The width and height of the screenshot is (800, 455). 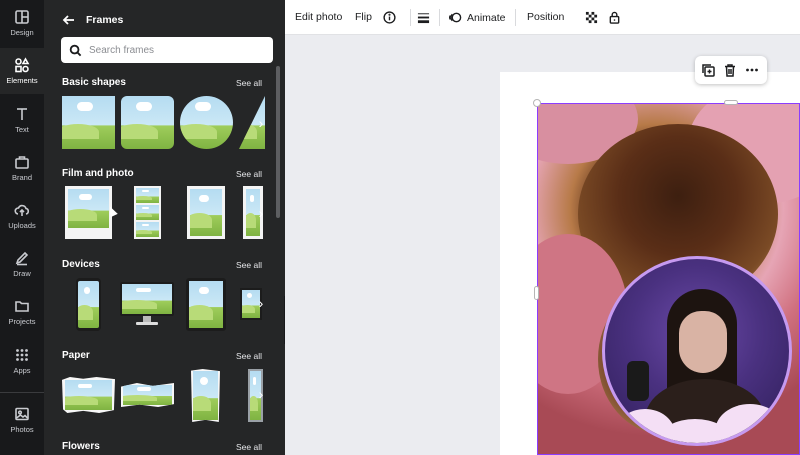 What do you see at coordinates (105, 20) in the screenshot?
I see `panel-title: Frames` at bounding box center [105, 20].